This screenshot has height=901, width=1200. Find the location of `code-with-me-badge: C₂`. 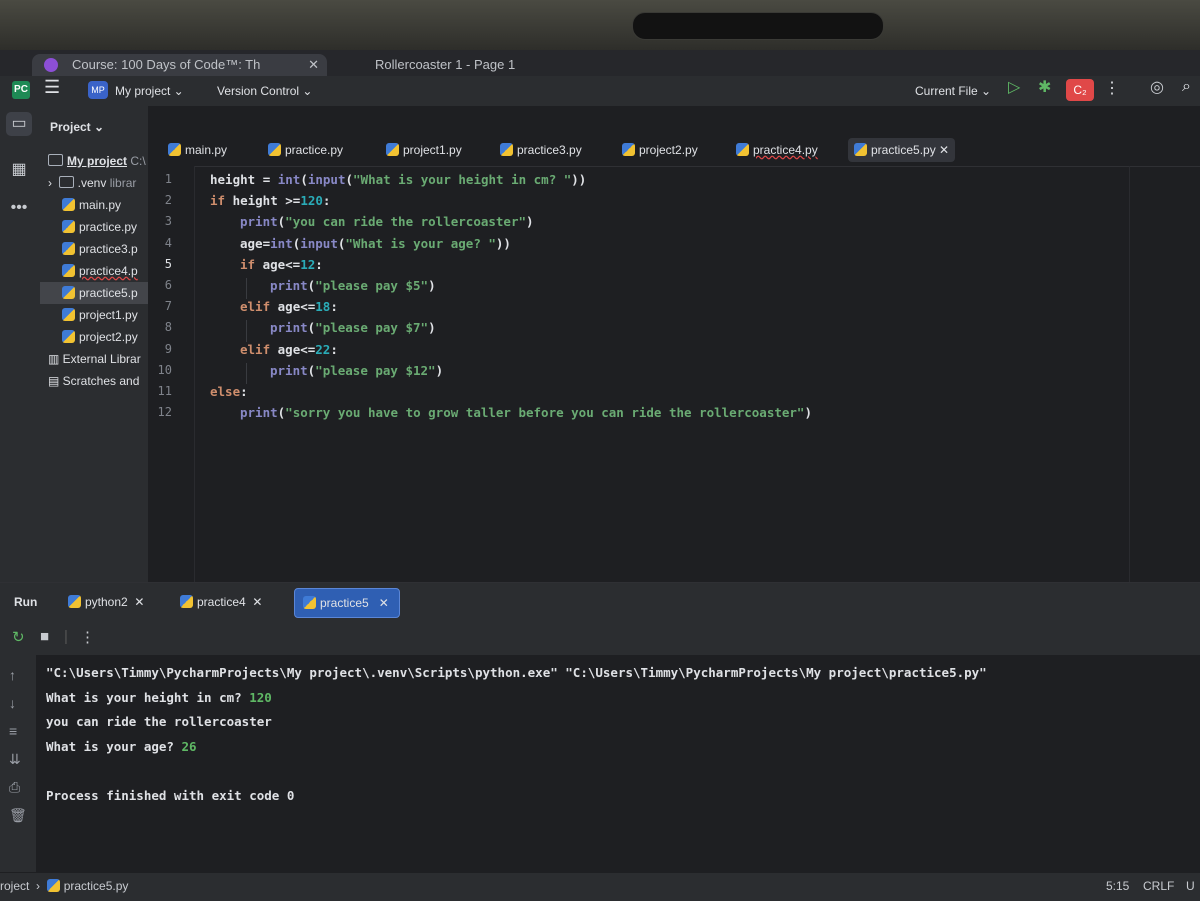

code-with-me-badge: C₂ is located at coordinates (1080, 90).